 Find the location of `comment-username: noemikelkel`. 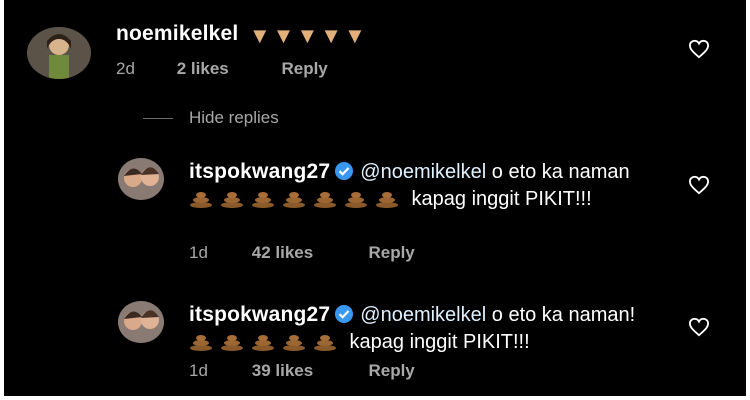

comment-username: noemikelkel is located at coordinates (177, 33).